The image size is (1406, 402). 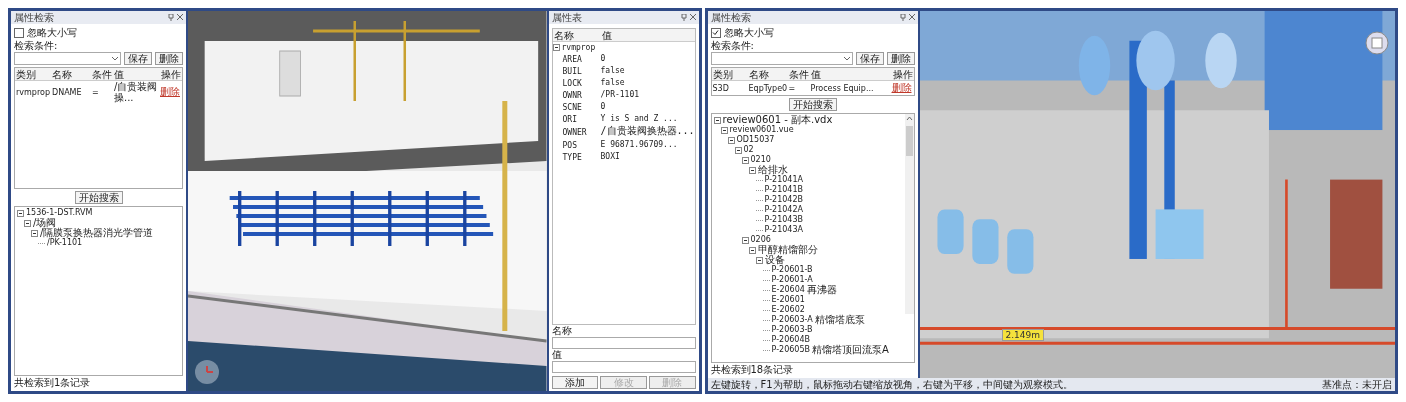 I want to click on tree-item-note: 再沸器, so click(x=821, y=290).